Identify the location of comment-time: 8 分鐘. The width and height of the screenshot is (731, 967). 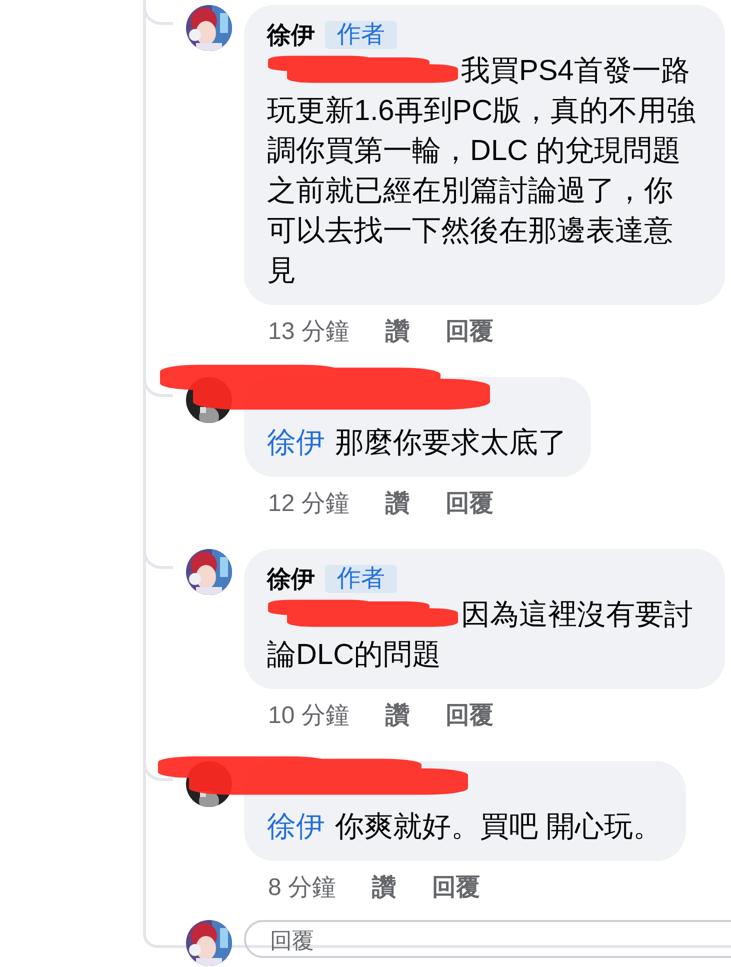
(302, 888).